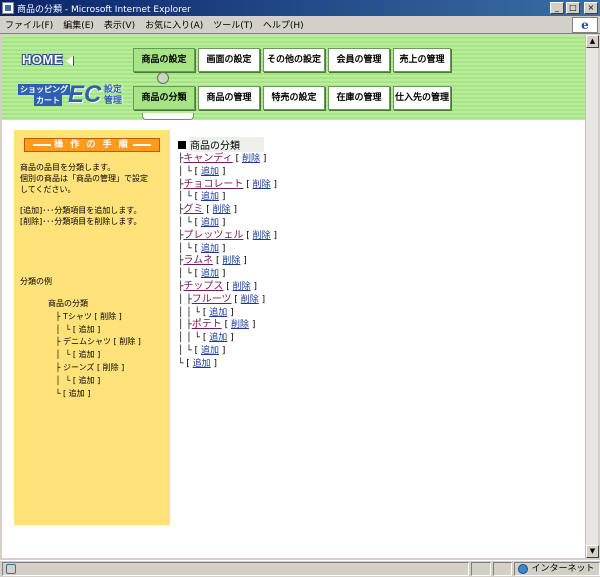  I want to click on page-done-icon, so click(11, 569).